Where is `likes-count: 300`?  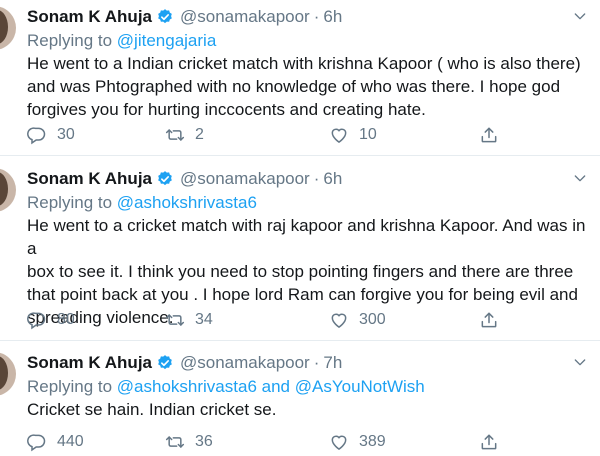
likes-count: 300 is located at coordinates (372, 319).